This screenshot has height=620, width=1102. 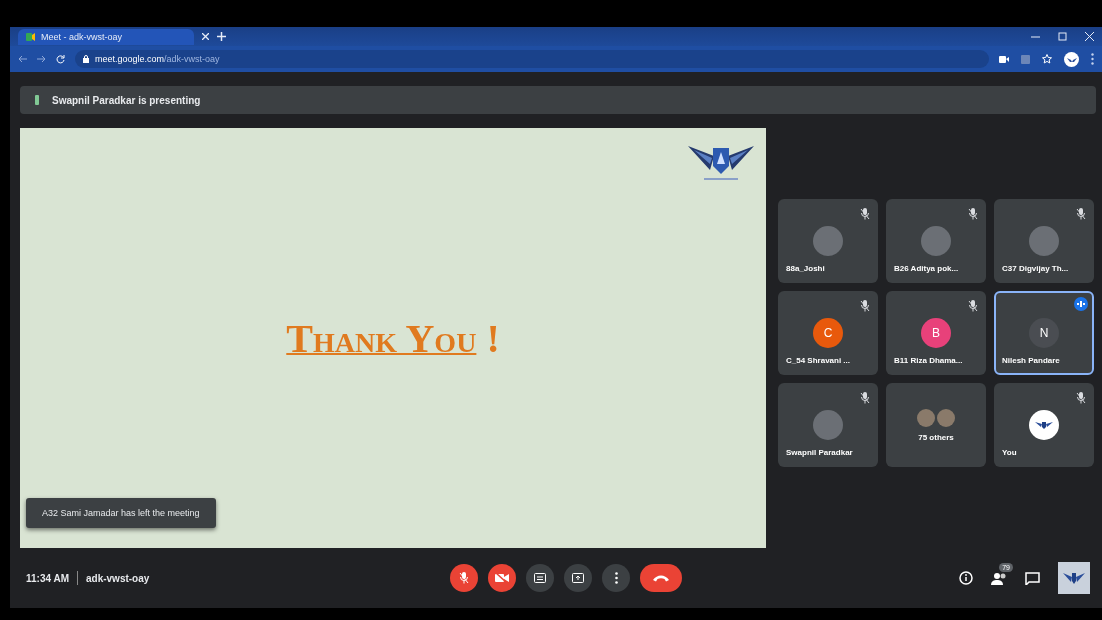 What do you see at coordinates (493, 338) in the screenshot?
I see `exclamation-mark: !` at bounding box center [493, 338].